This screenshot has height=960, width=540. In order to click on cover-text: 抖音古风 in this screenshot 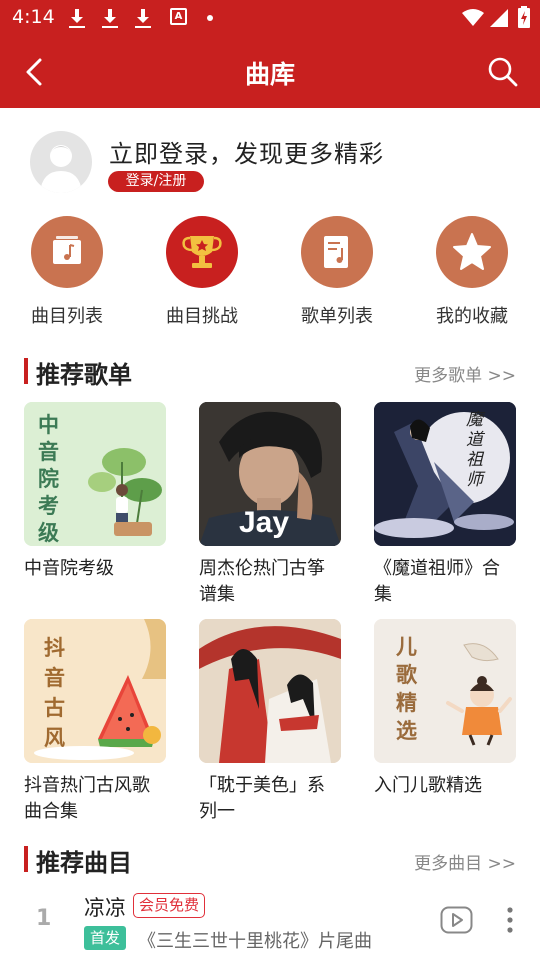, I will do `click(54, 693)`.